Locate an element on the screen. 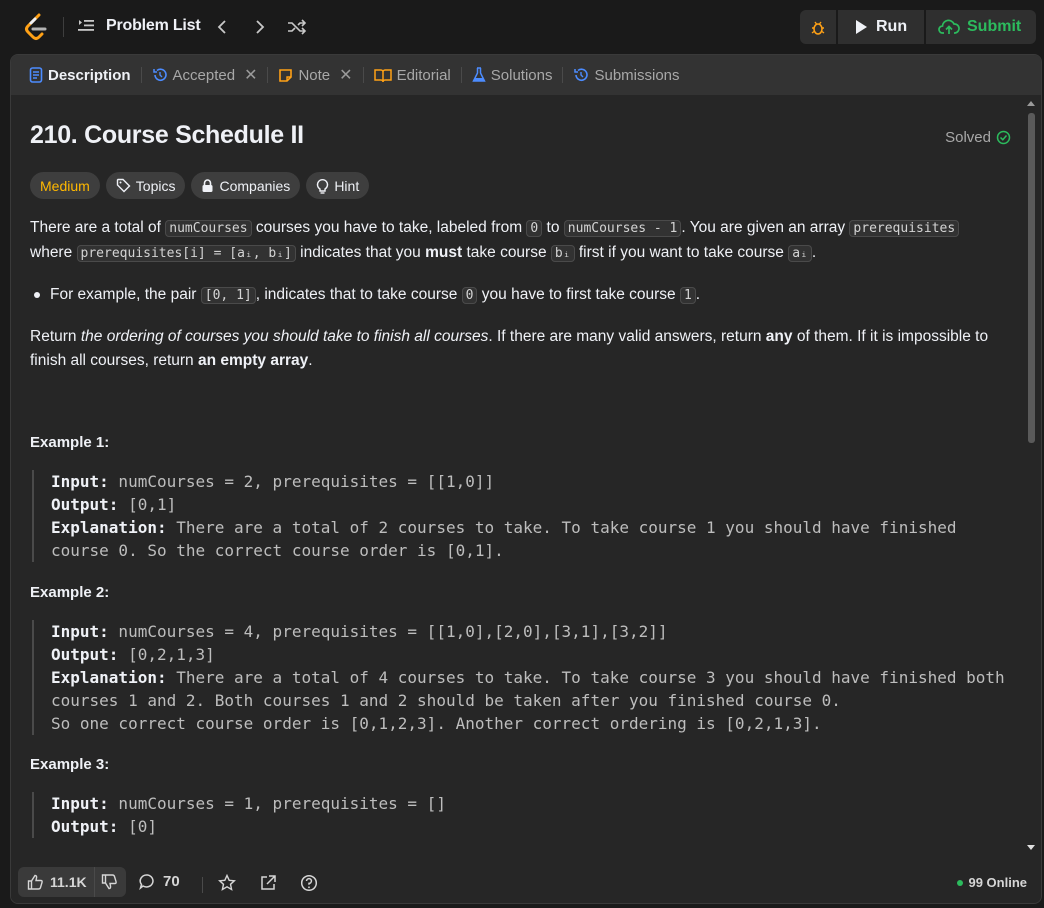 This screenshot has width=1044, height=908. inline-code: 1 is located at coordinates (687, 295).